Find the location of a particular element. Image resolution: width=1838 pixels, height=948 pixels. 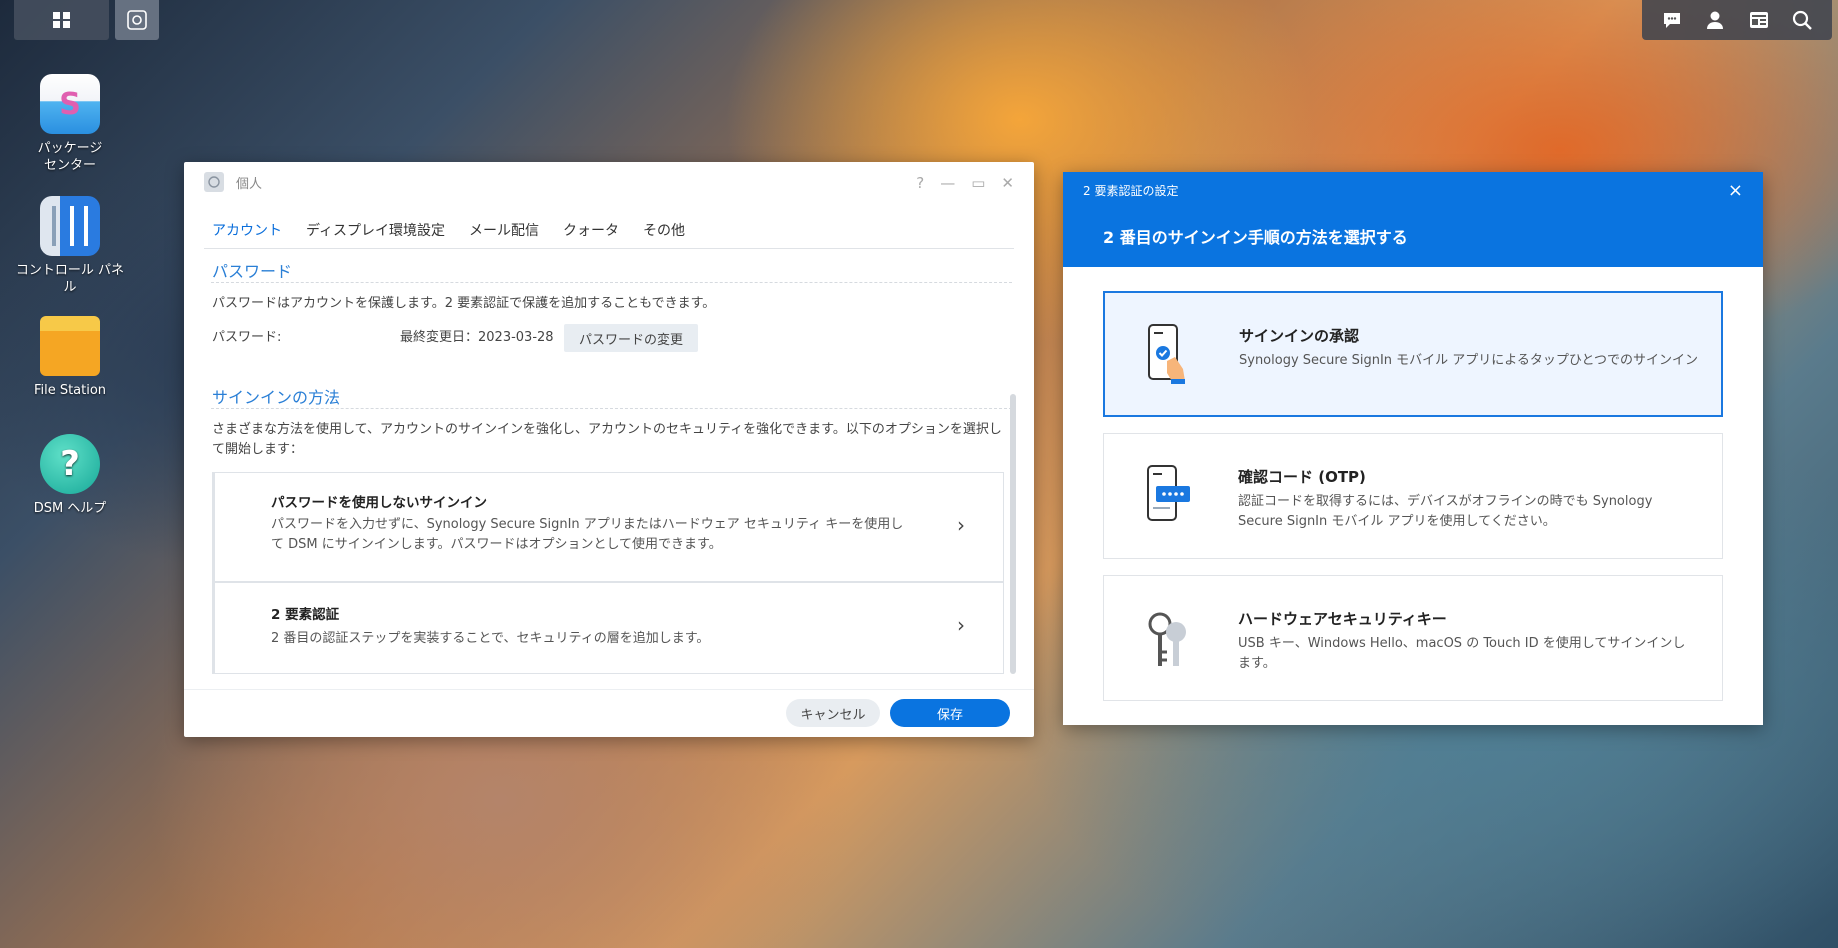

desktop-icon-control-panel: コントロール パネル is located at coordinates (70, 246).